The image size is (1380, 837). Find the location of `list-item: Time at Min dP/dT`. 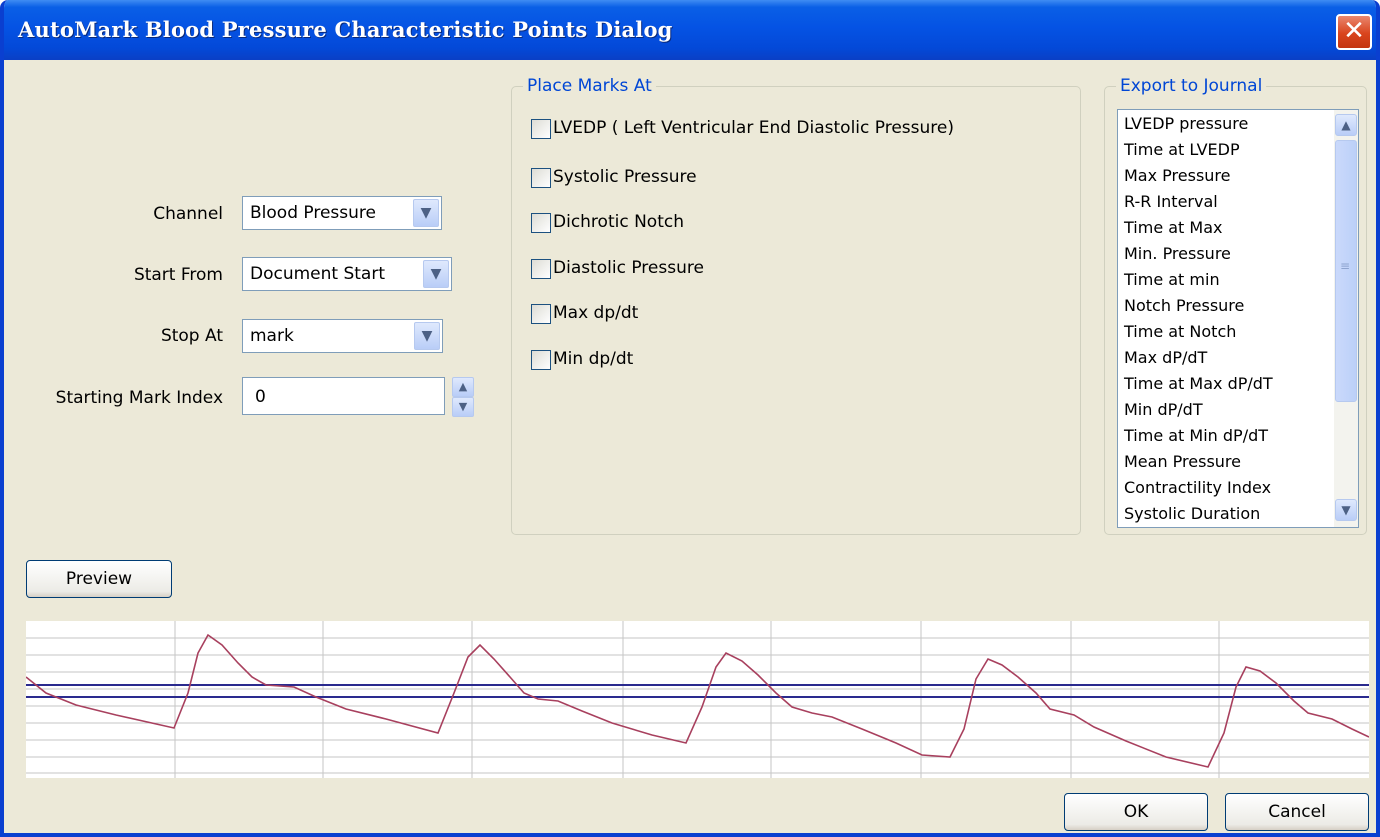

list-item: Time at Min dP/dT is located at coordinates (1196, 435).